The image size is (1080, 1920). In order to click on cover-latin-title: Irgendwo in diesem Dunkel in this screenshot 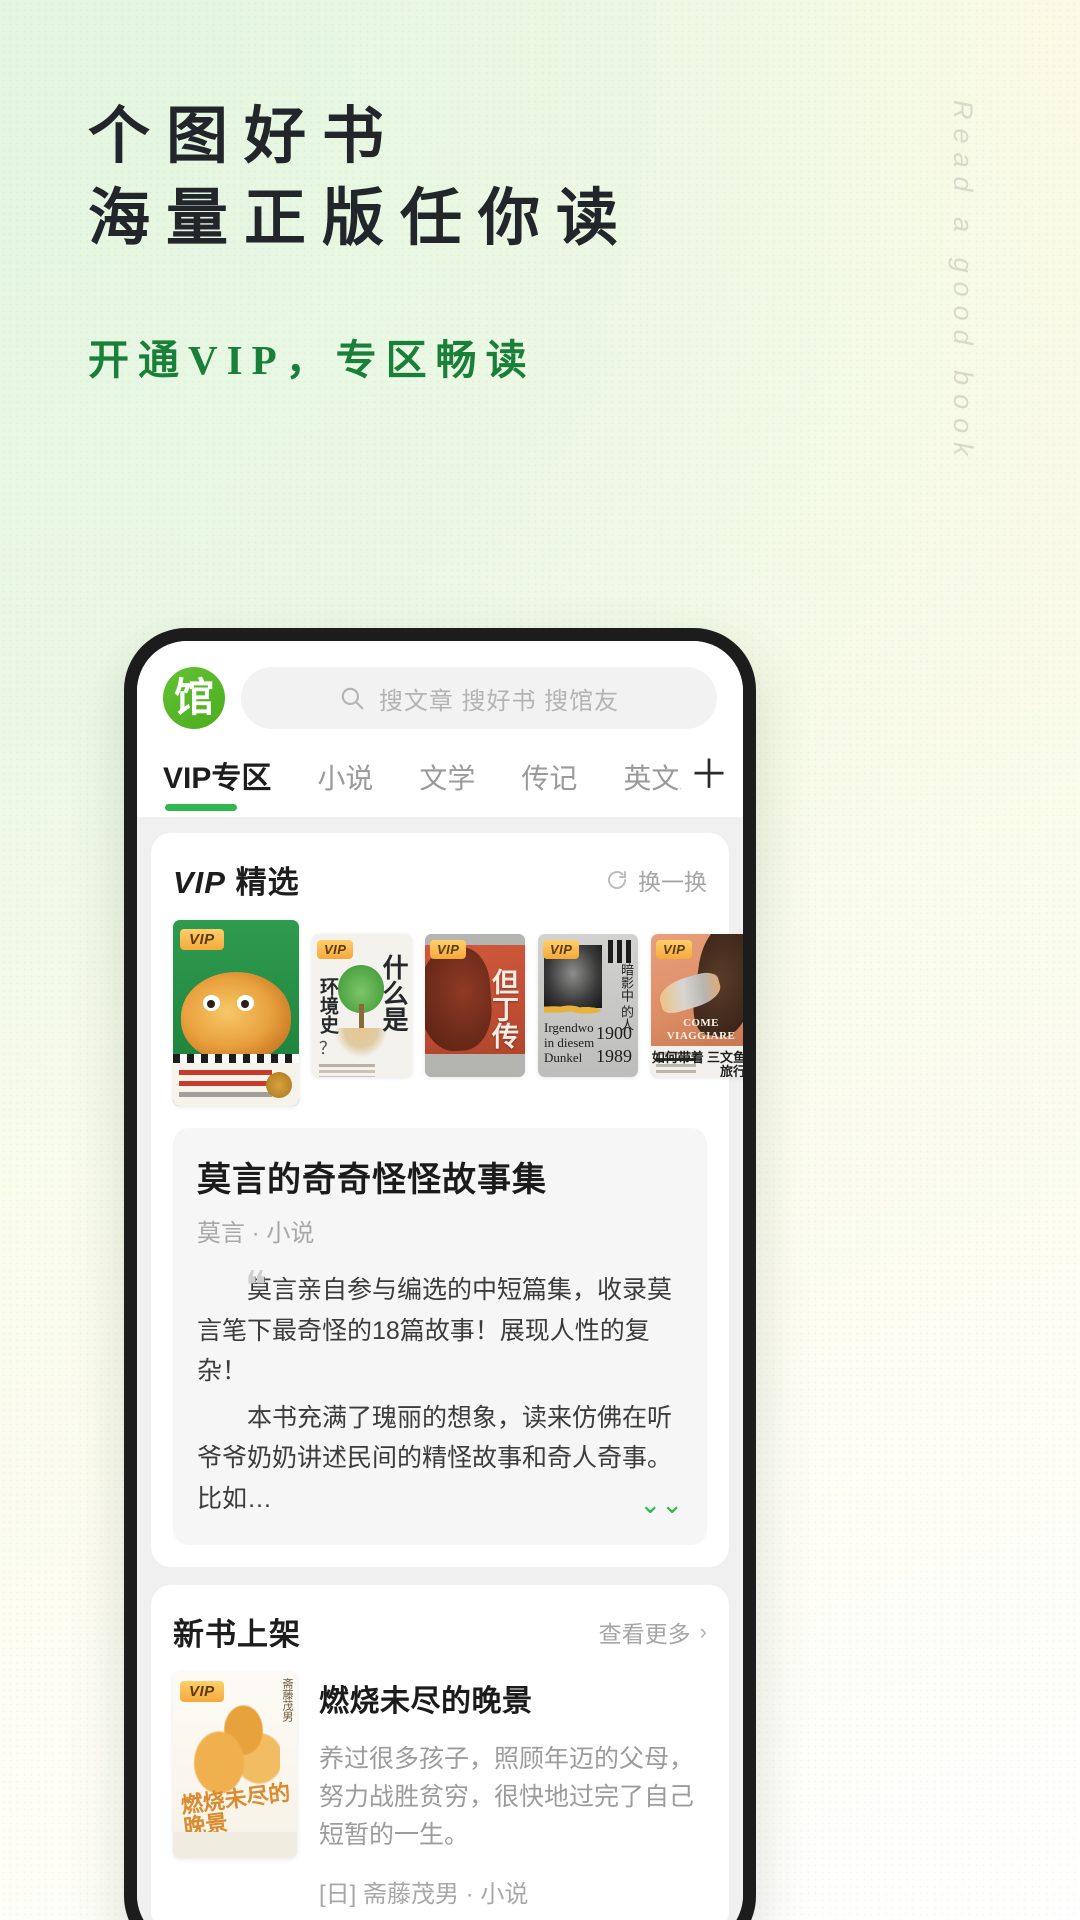, I will do `click(569, 1043)`.